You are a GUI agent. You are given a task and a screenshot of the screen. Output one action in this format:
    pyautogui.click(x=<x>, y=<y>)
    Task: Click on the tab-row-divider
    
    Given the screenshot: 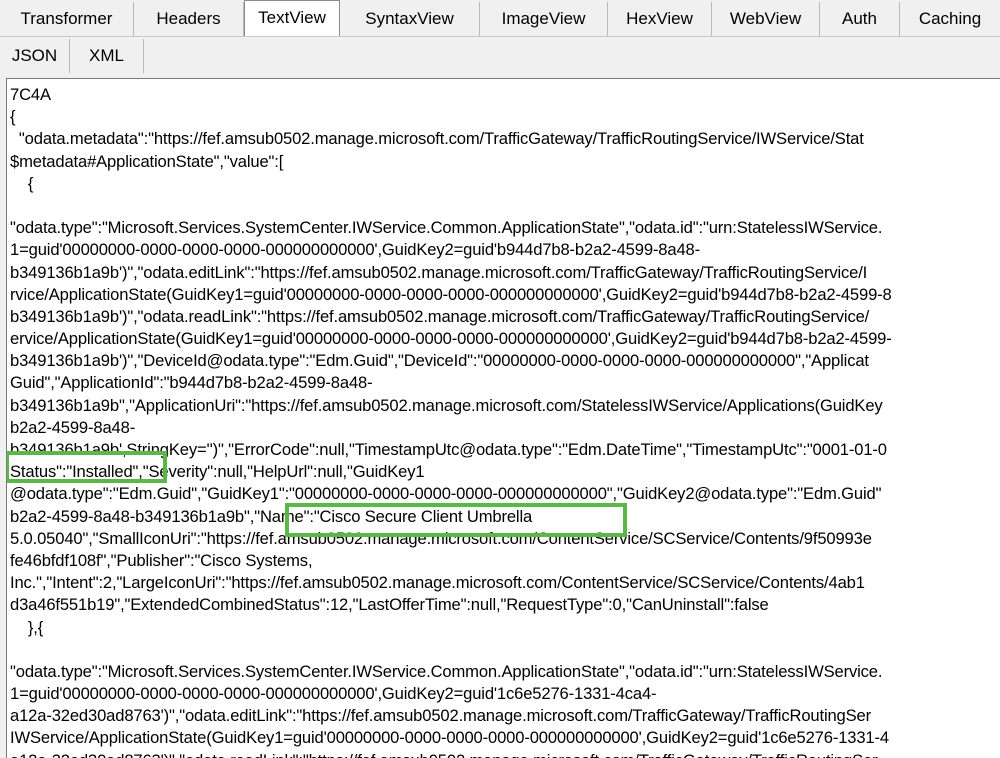 What is the action you would take?
    pyautogui.click(x=500, y=36)
    